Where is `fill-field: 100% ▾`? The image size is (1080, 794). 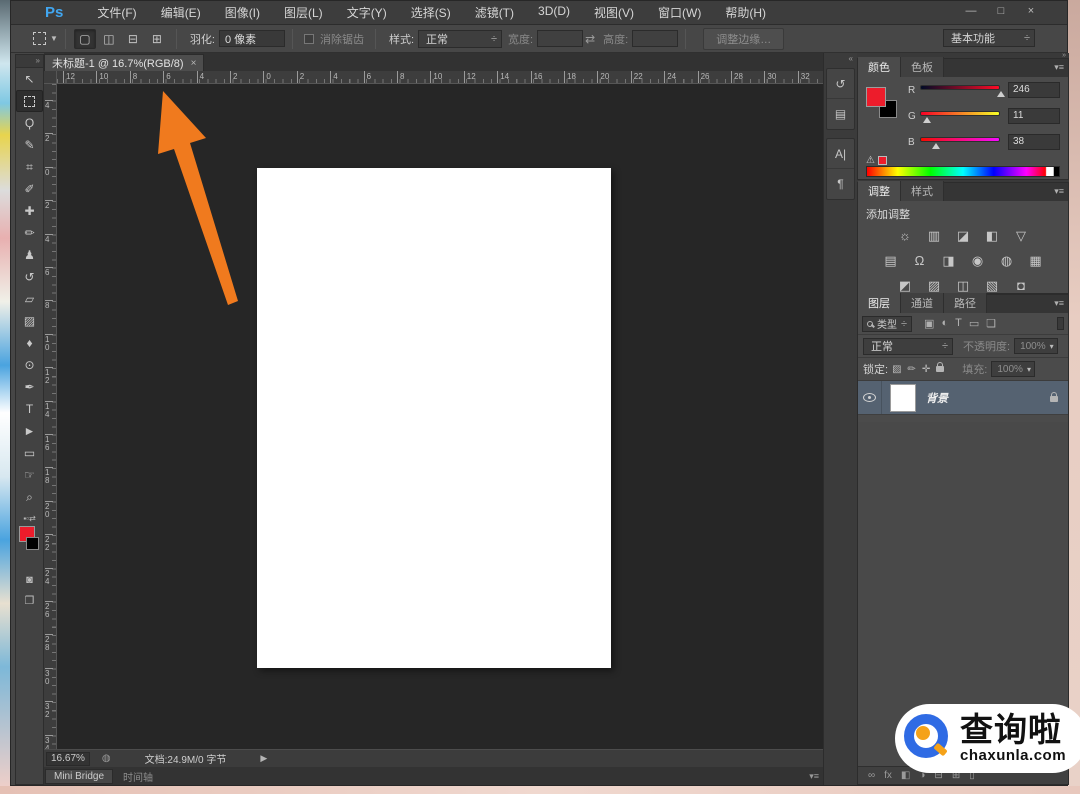
fill-field: 100% ▾ is located at coordinates (1013, 369).